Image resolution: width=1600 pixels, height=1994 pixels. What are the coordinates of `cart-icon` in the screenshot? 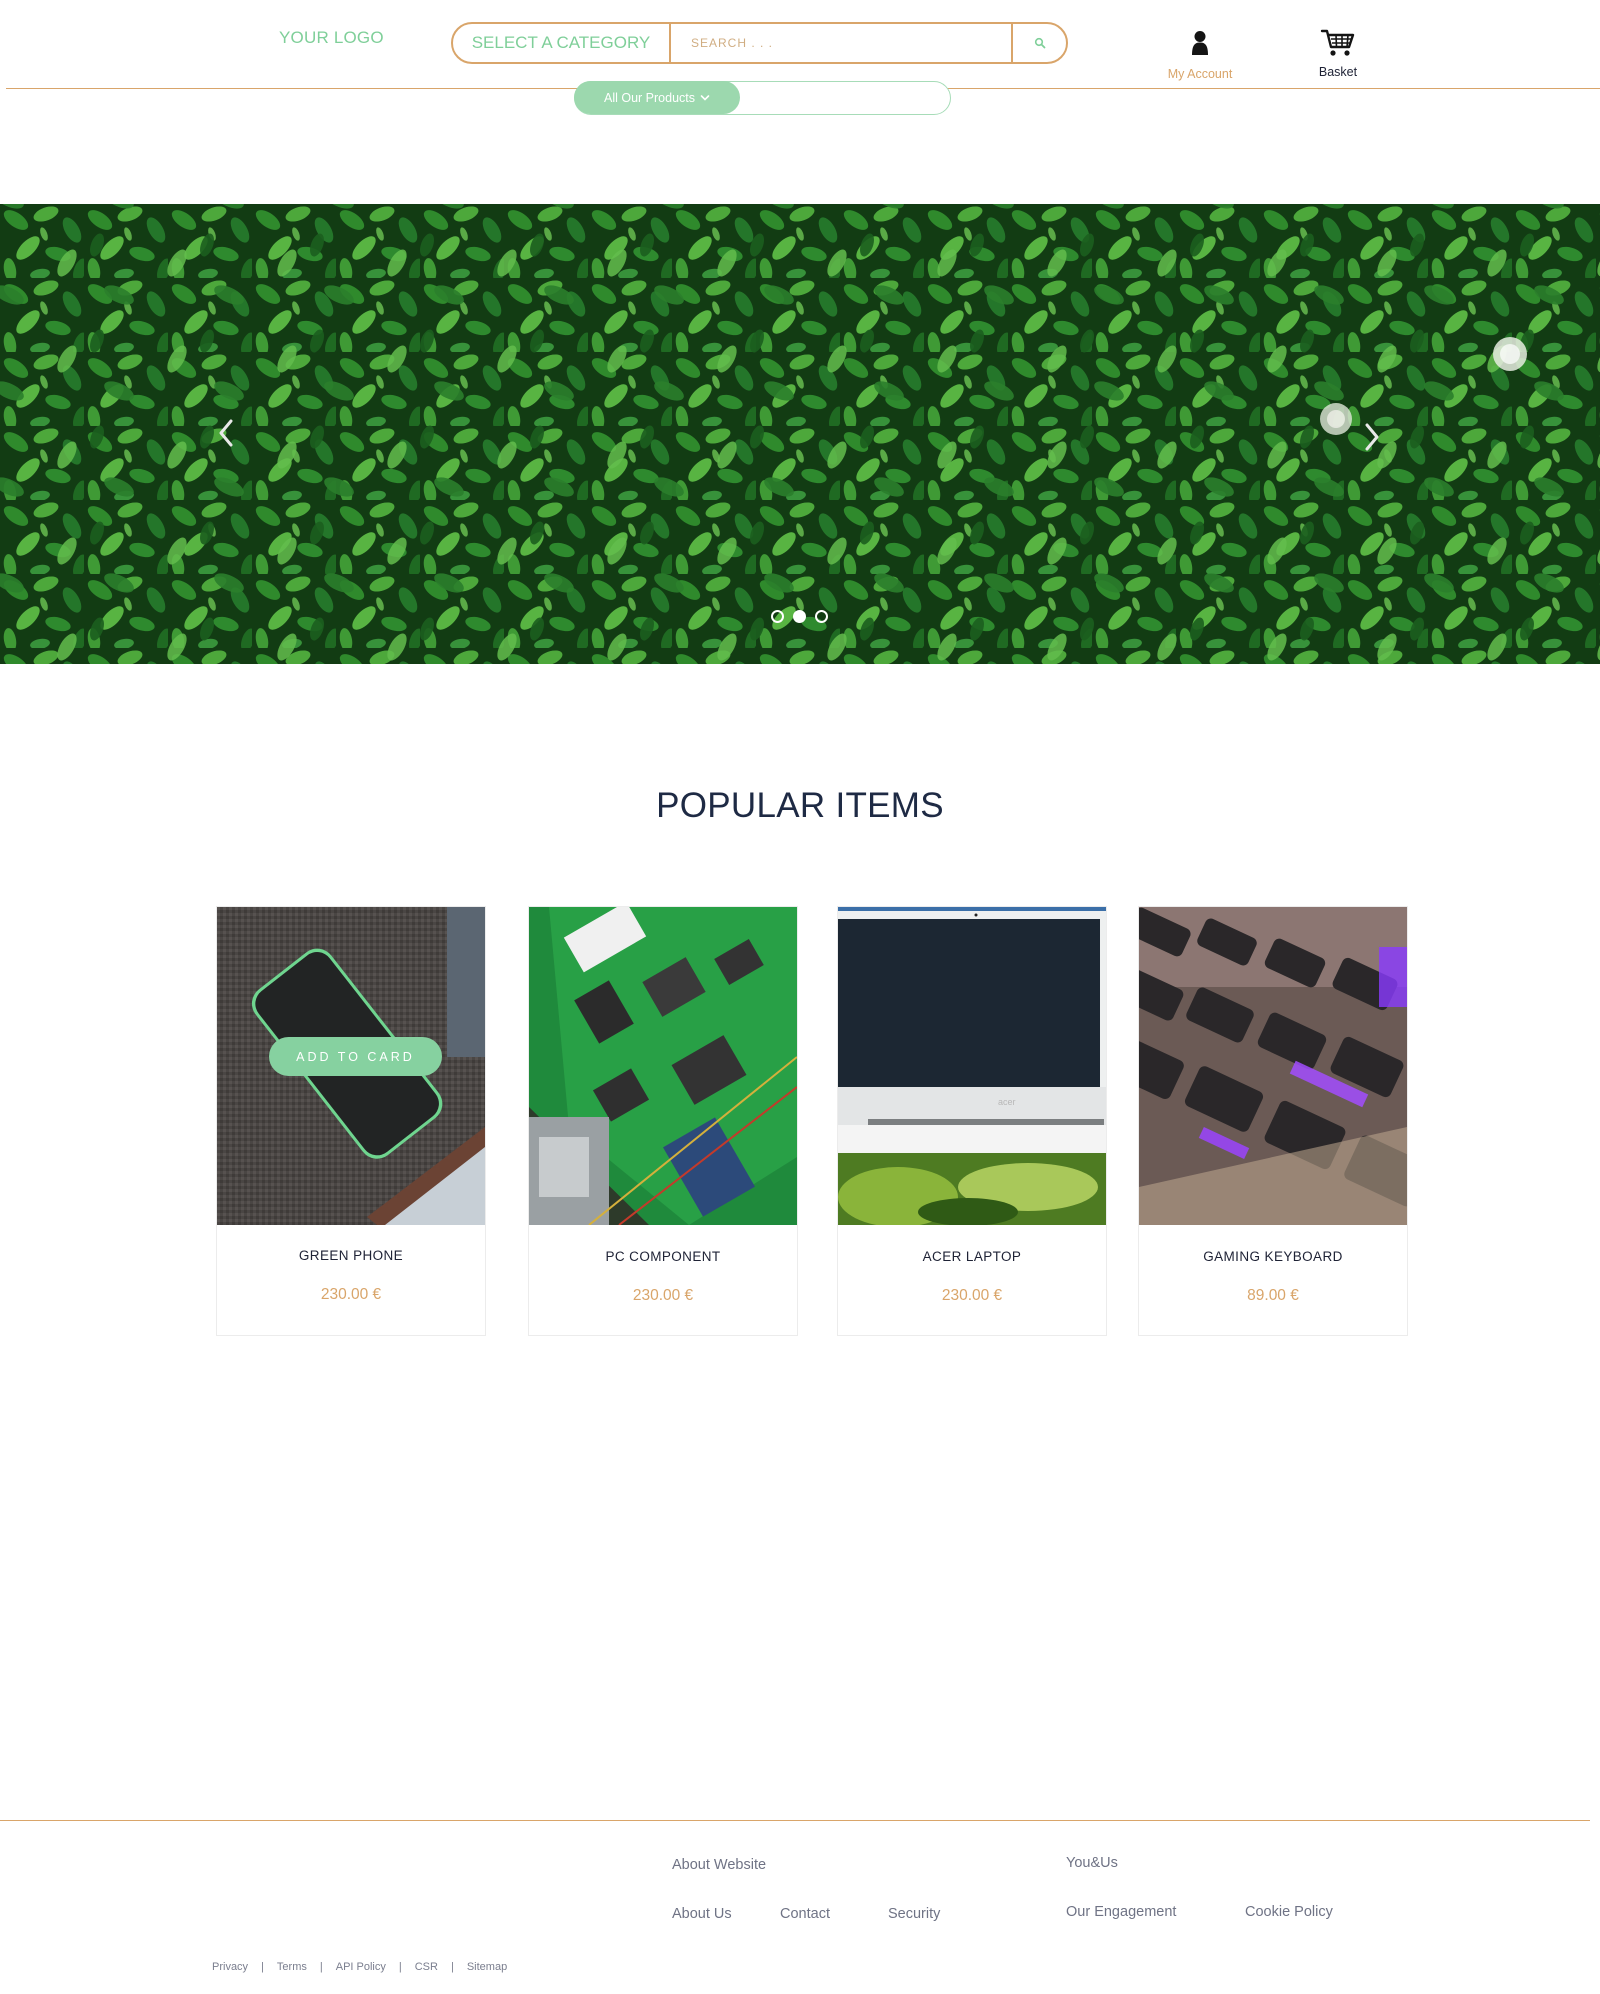 It's located at (1337, 42).